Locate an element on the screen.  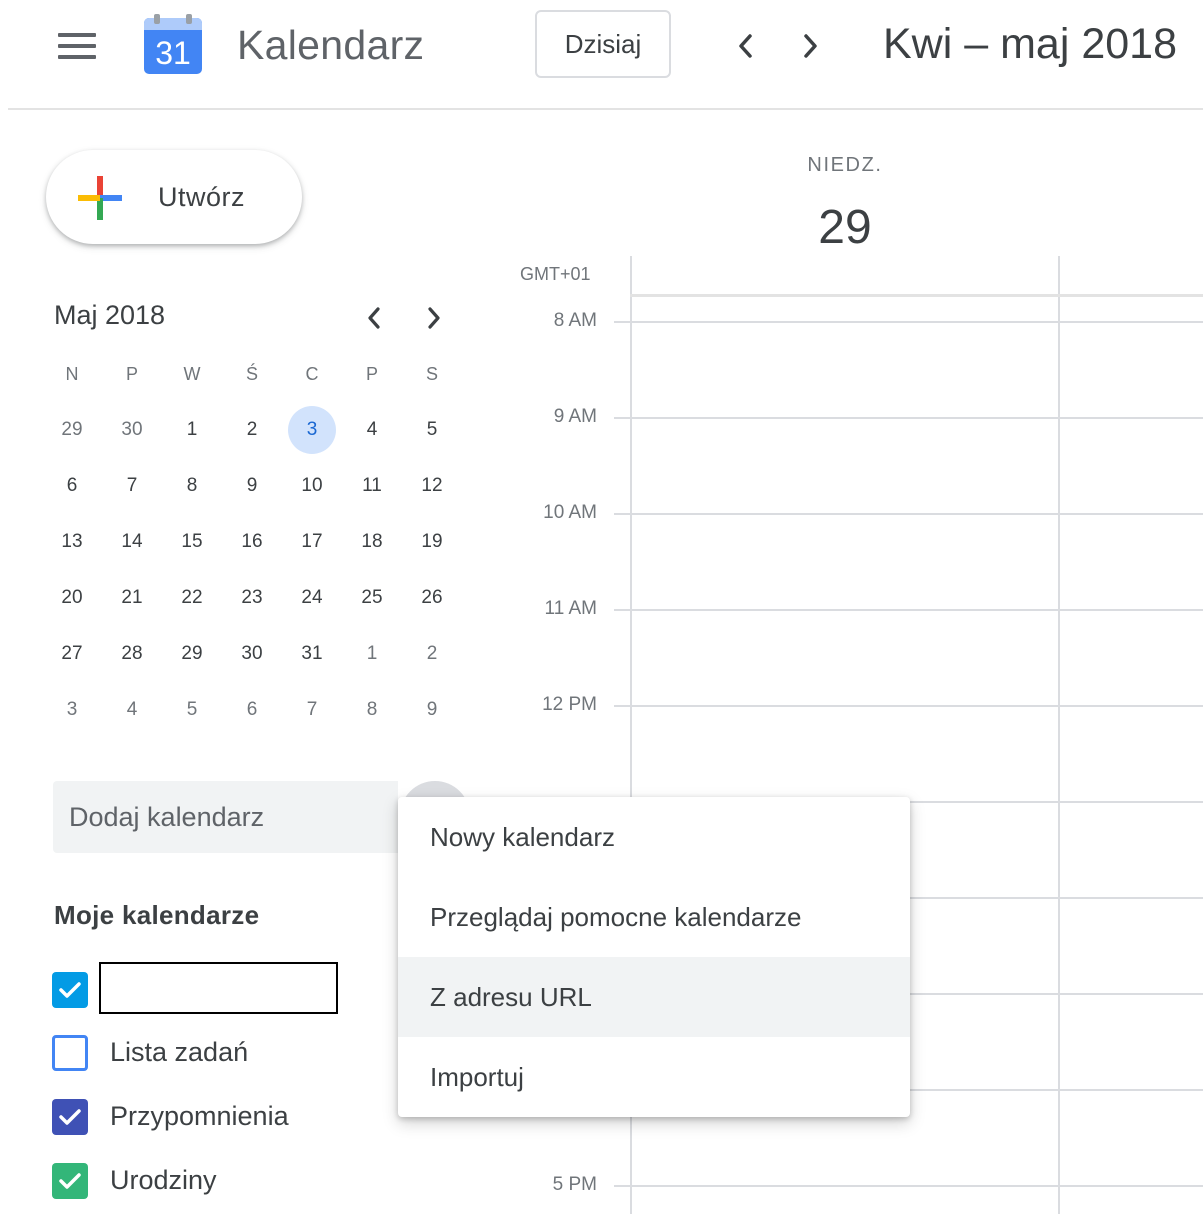
hour-label: 8 AM is located at coordinates (575, 320).